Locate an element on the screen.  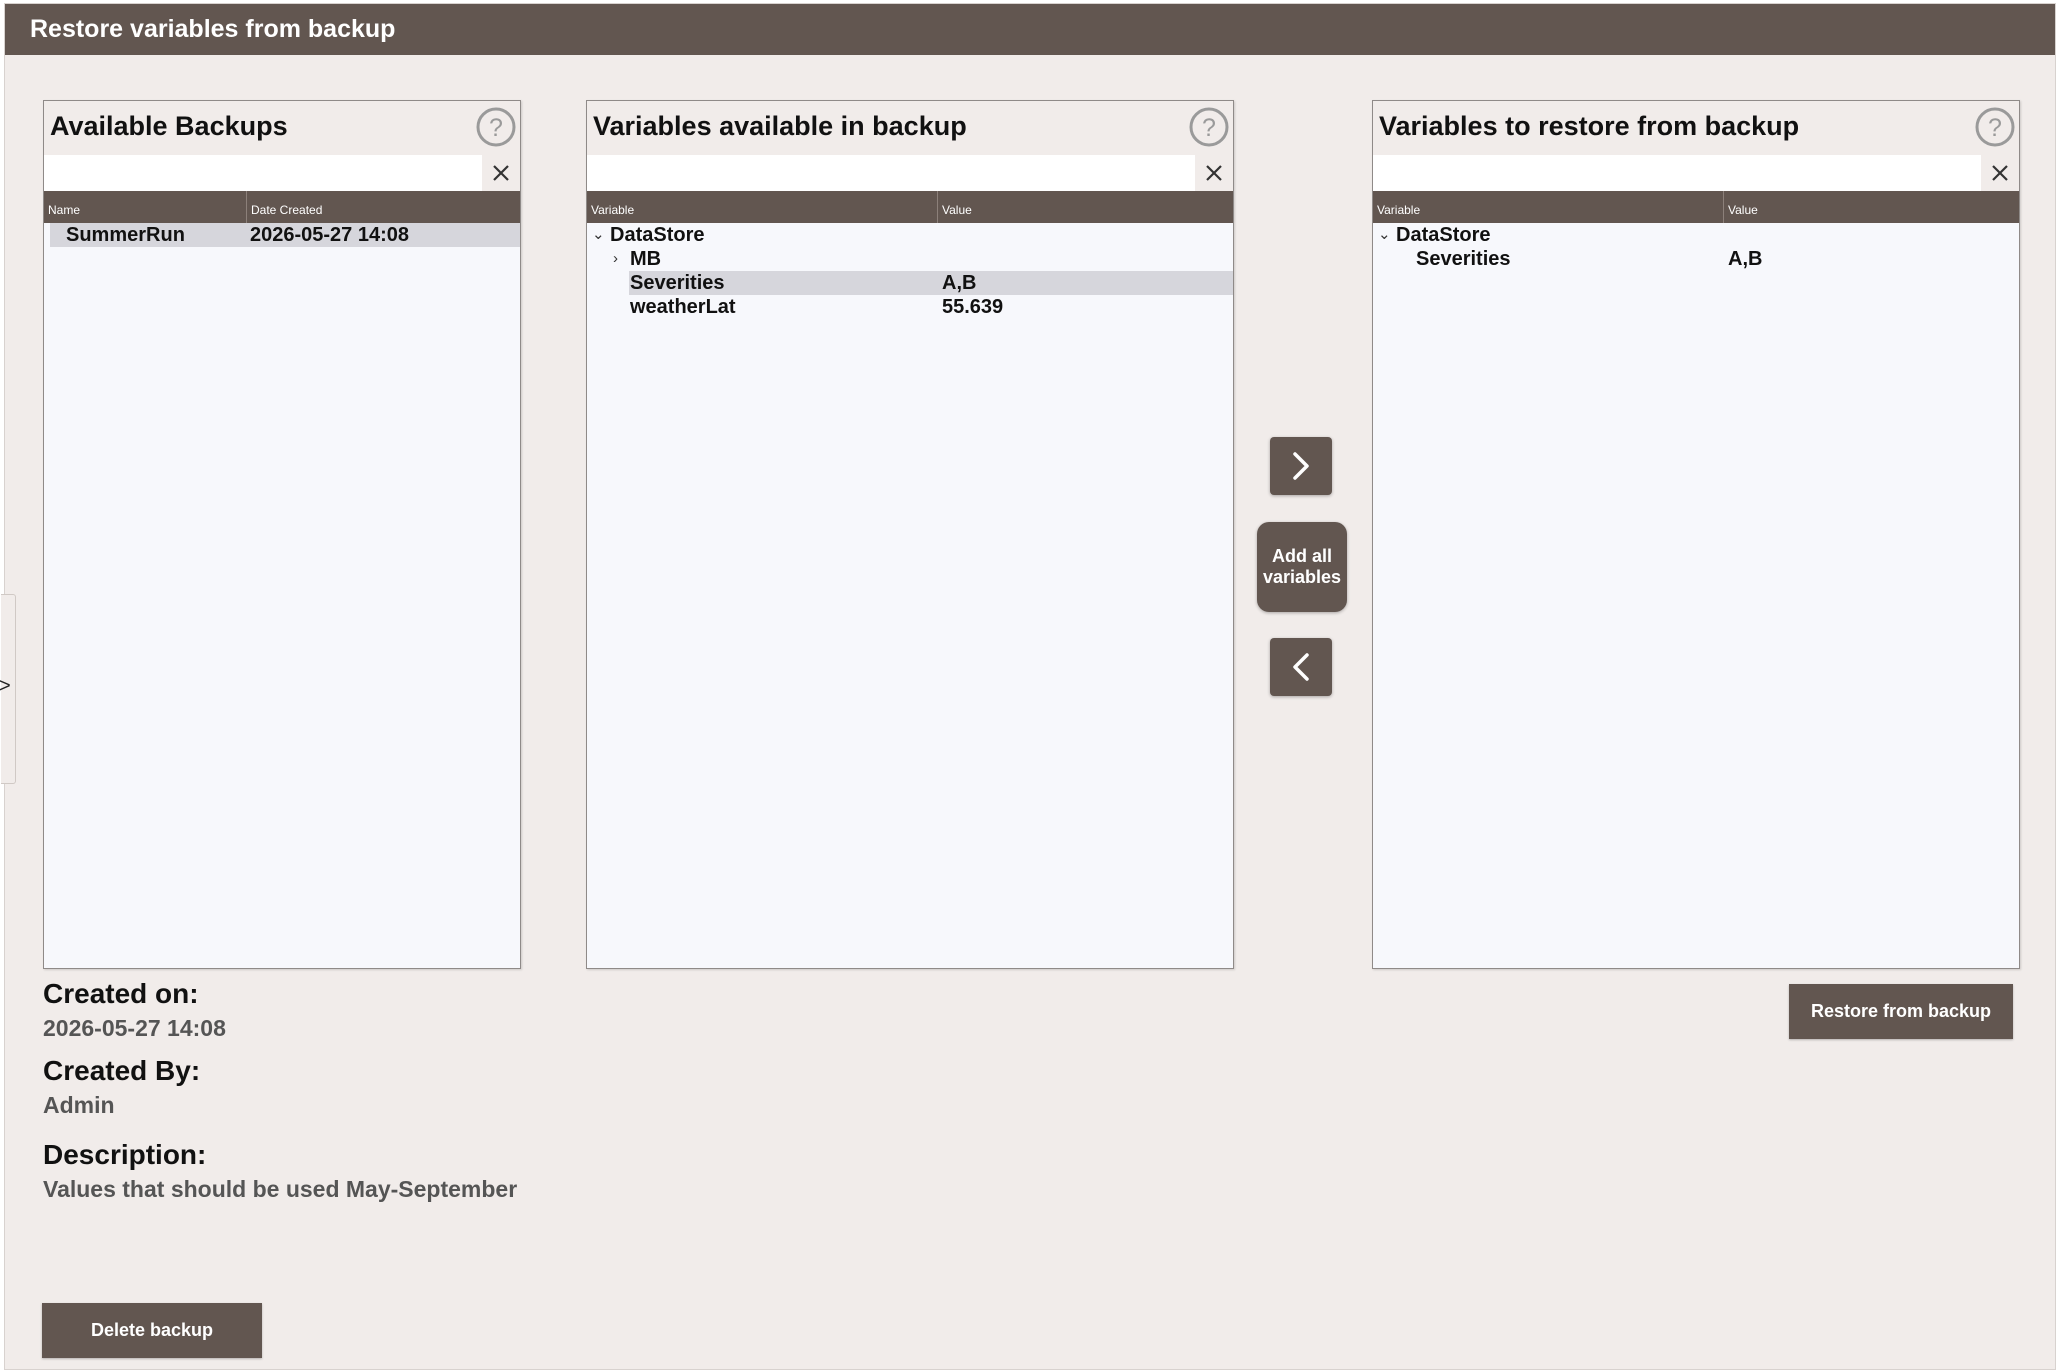
column-date-created: Date Created is located at coordinates (383, 207).